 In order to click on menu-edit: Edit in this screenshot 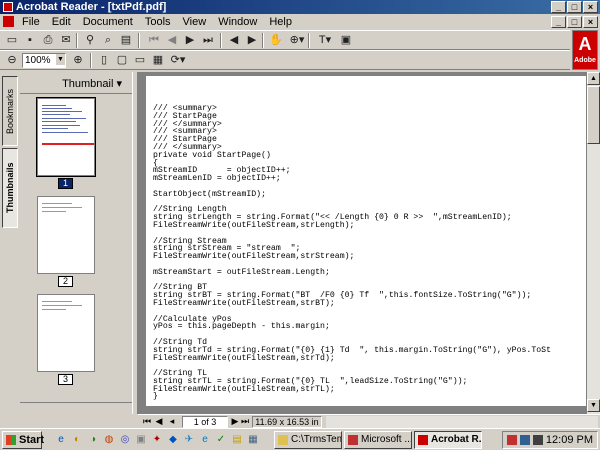, I will do `click(61, 22)`.